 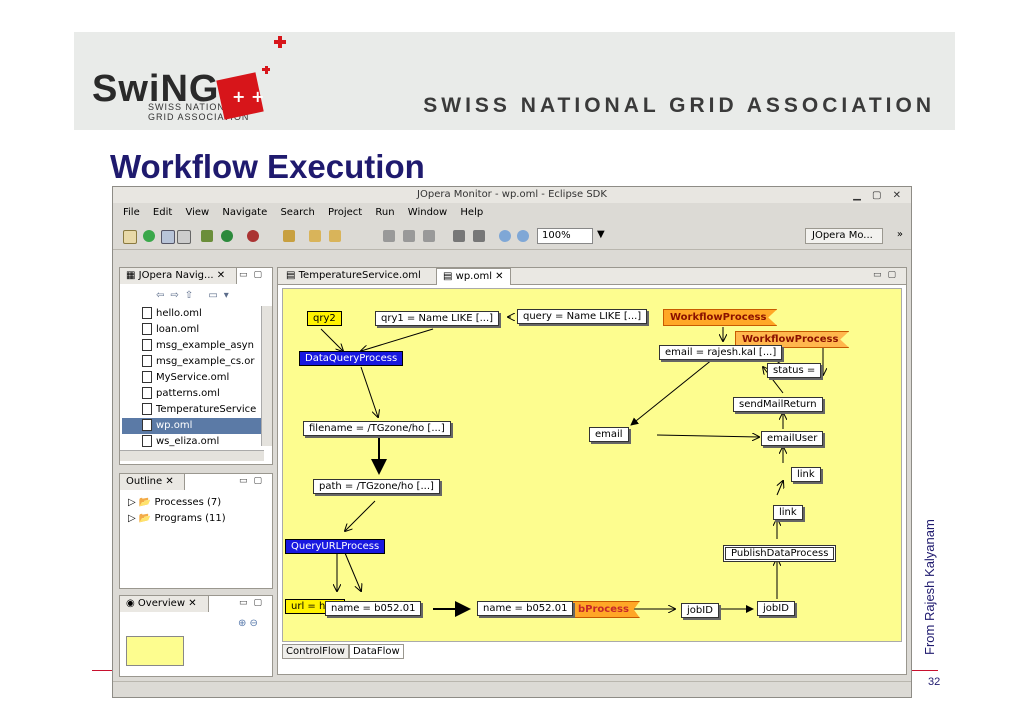 I want to click on node-path: path = /TGzone/ho [...], so click(x=376, y=486).